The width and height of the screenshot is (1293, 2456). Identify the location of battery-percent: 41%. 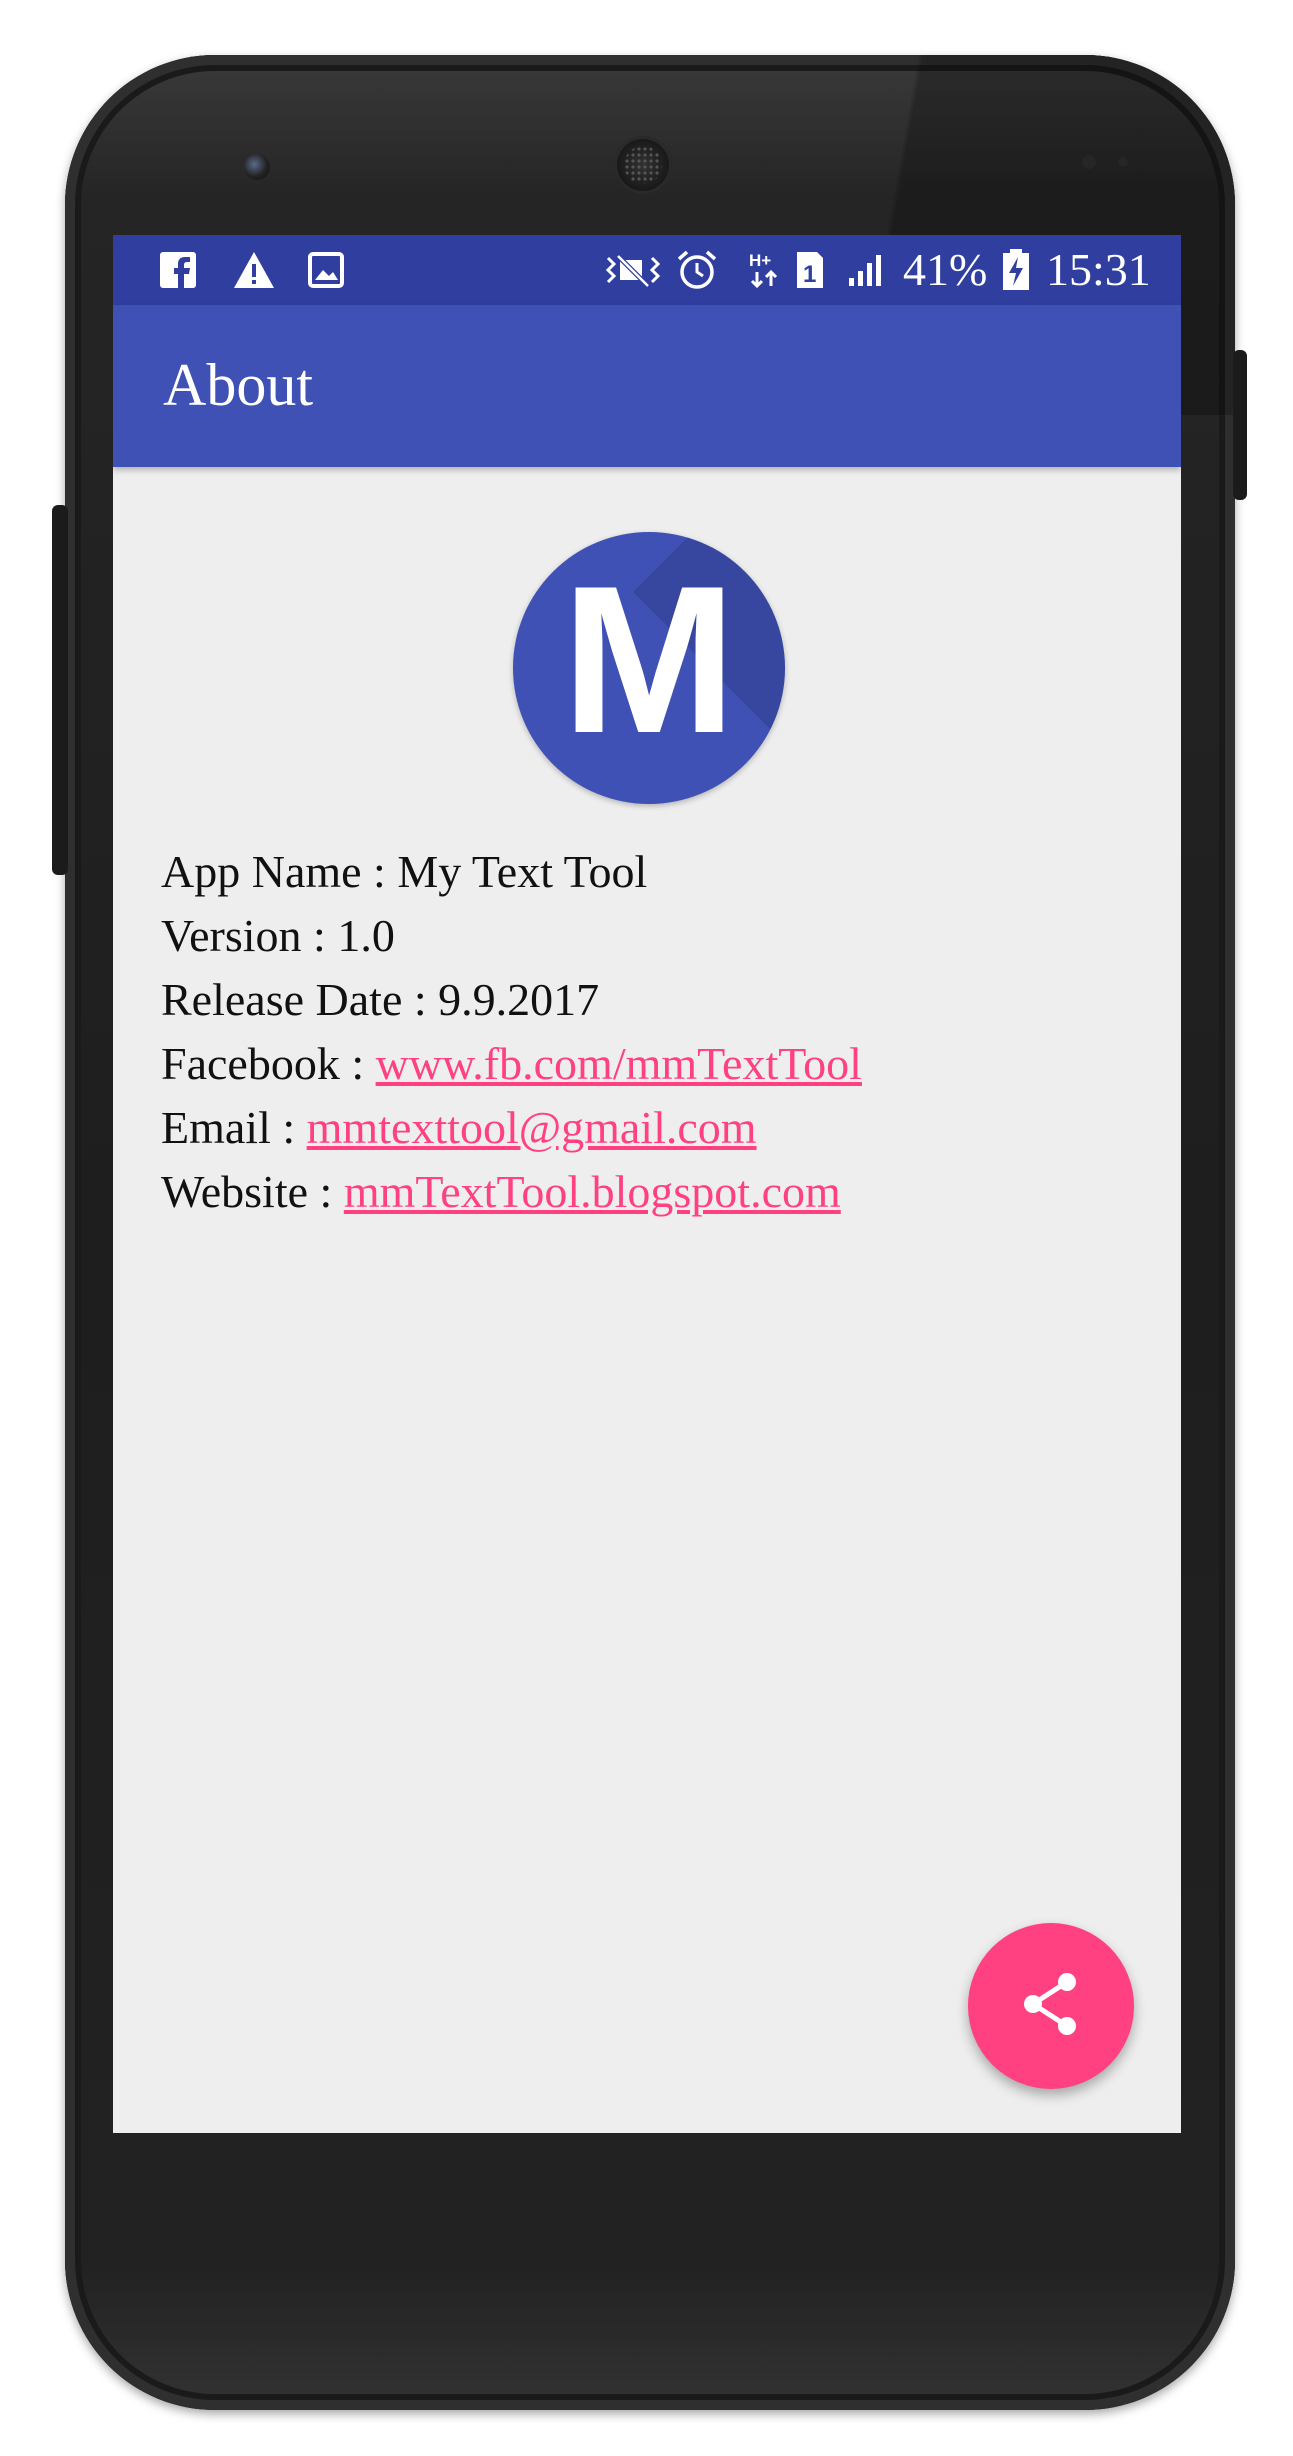
(945, 269).